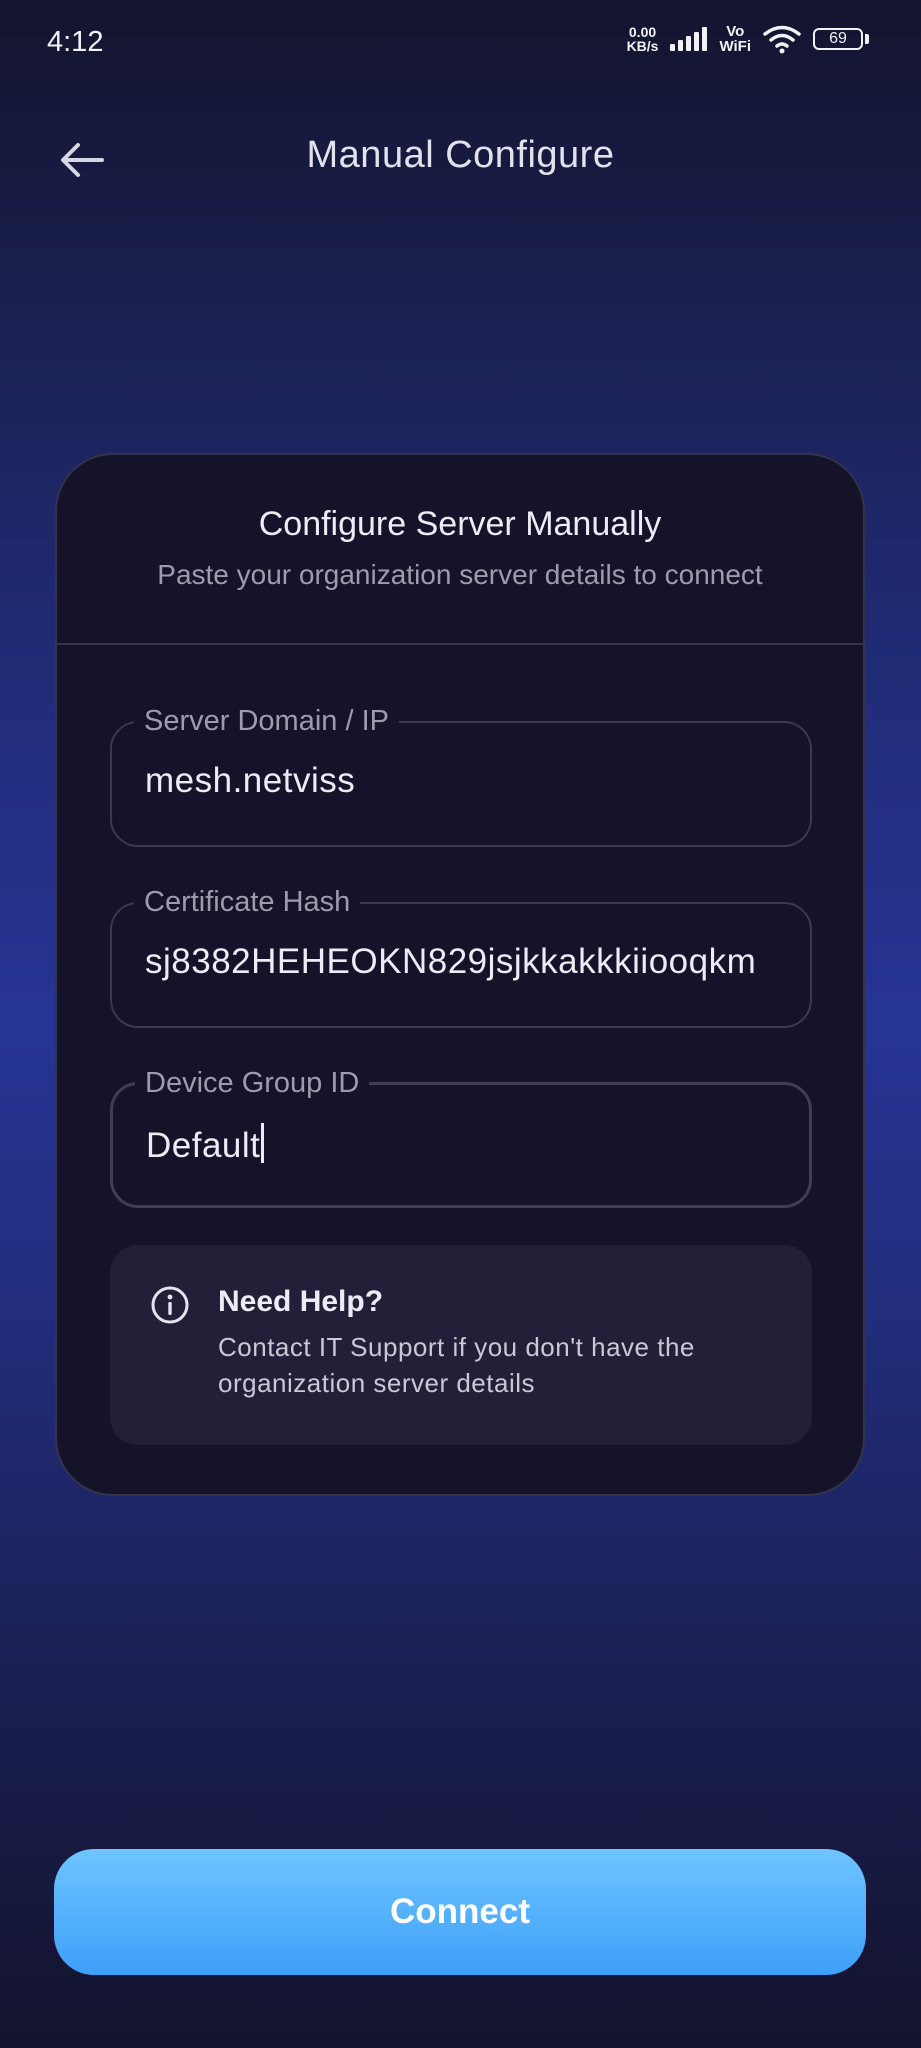 This screenshot has width=921, height=2048. What do you see at coordinates (735, 46) in the screenshot?
I see `vowifi-bottom: WiFi` at bounding box center [735, 46].